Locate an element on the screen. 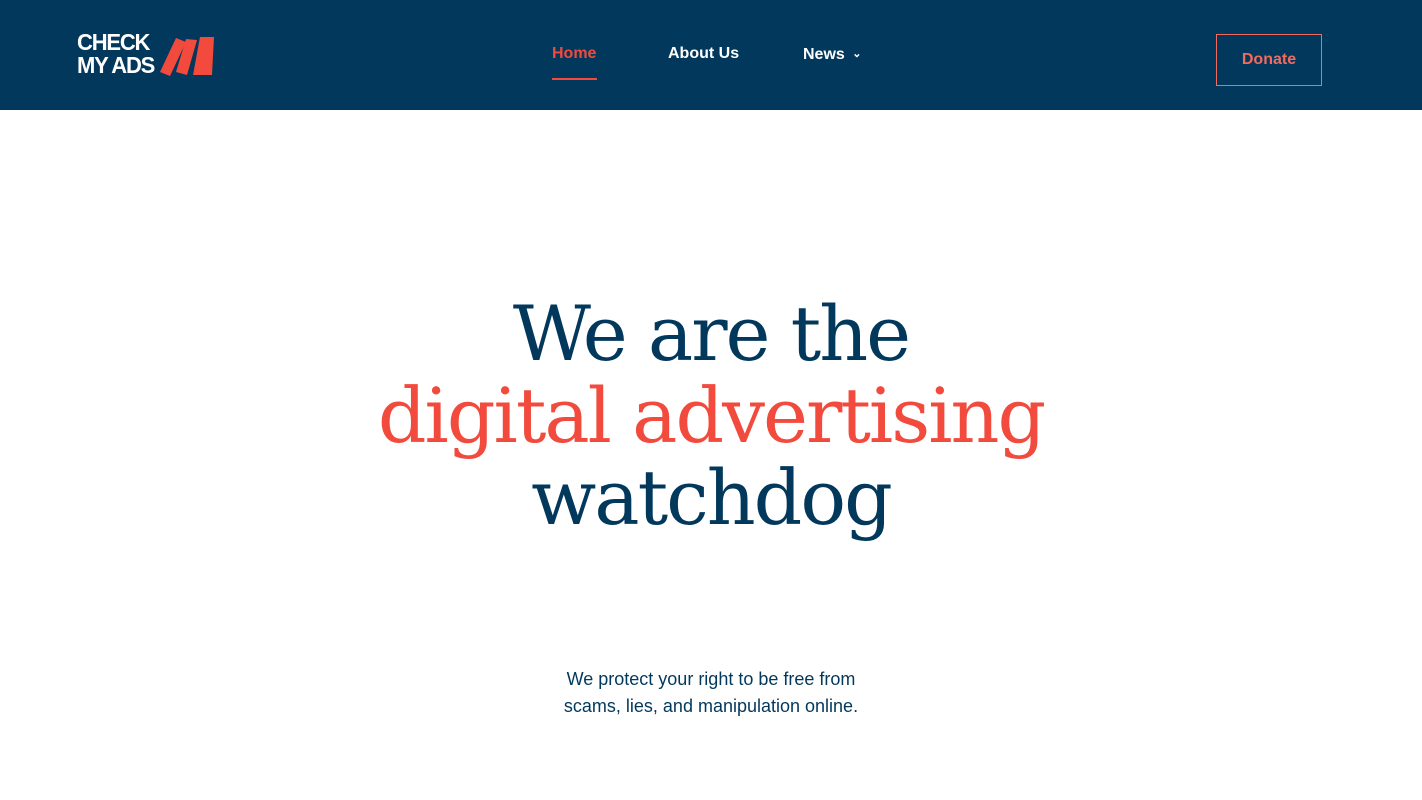 Image resolution: width=1422 pixels, height=800 pixels. hero-line-2-accent: digital advertising is located at coordinates (711, 416).